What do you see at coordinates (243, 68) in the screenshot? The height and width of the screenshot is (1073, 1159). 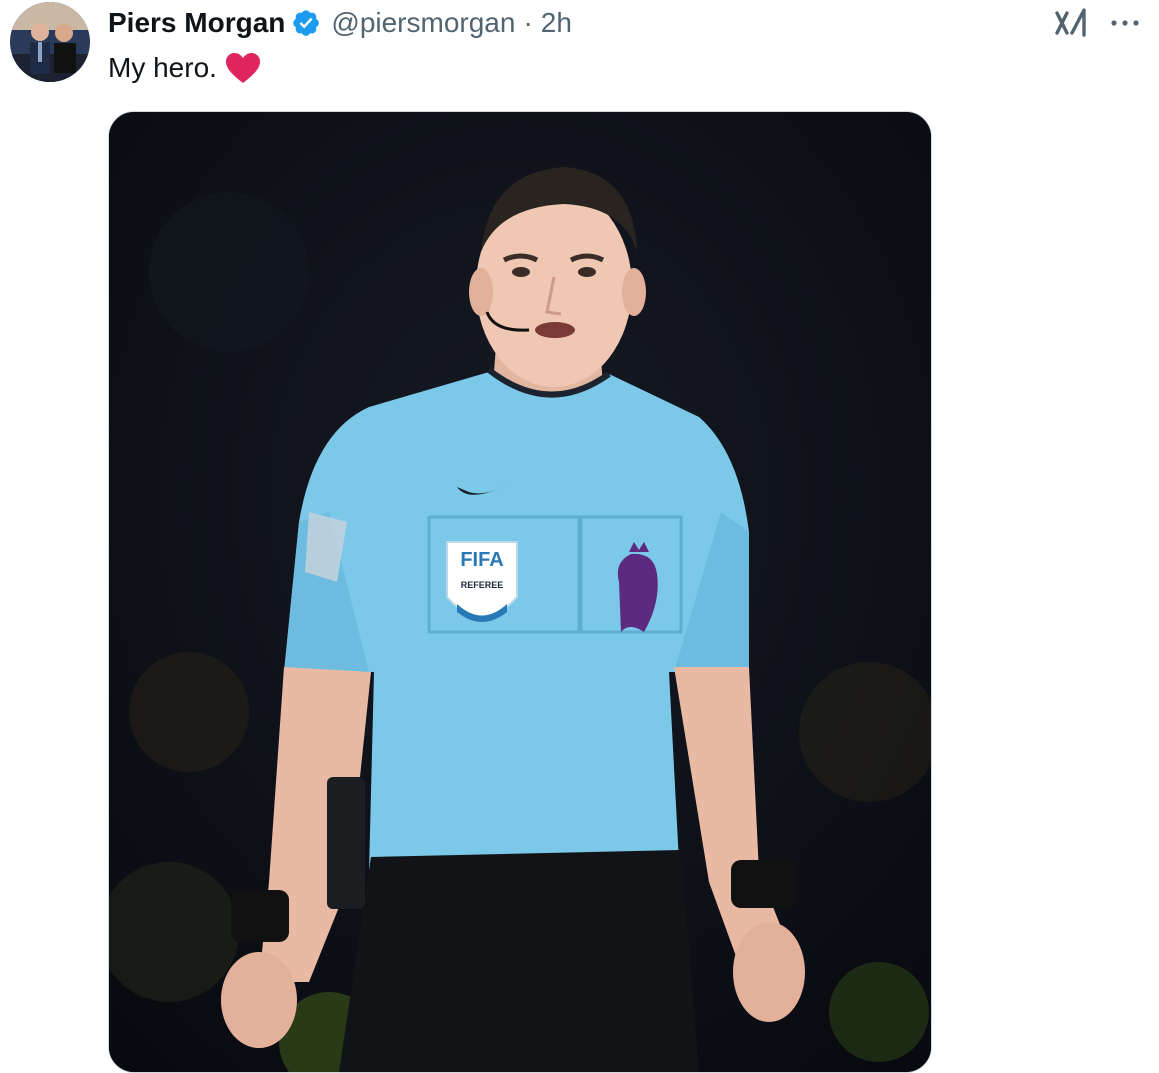 I see `red-heart-icon` at bounding box center [243, 68].